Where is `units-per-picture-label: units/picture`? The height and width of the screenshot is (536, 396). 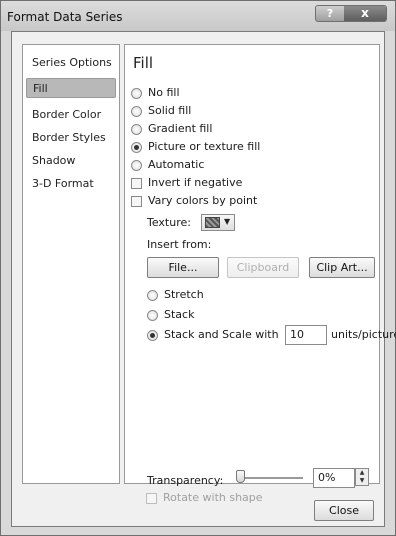
units-per-picture-label: units/picture is located at coordinates (363, 334).